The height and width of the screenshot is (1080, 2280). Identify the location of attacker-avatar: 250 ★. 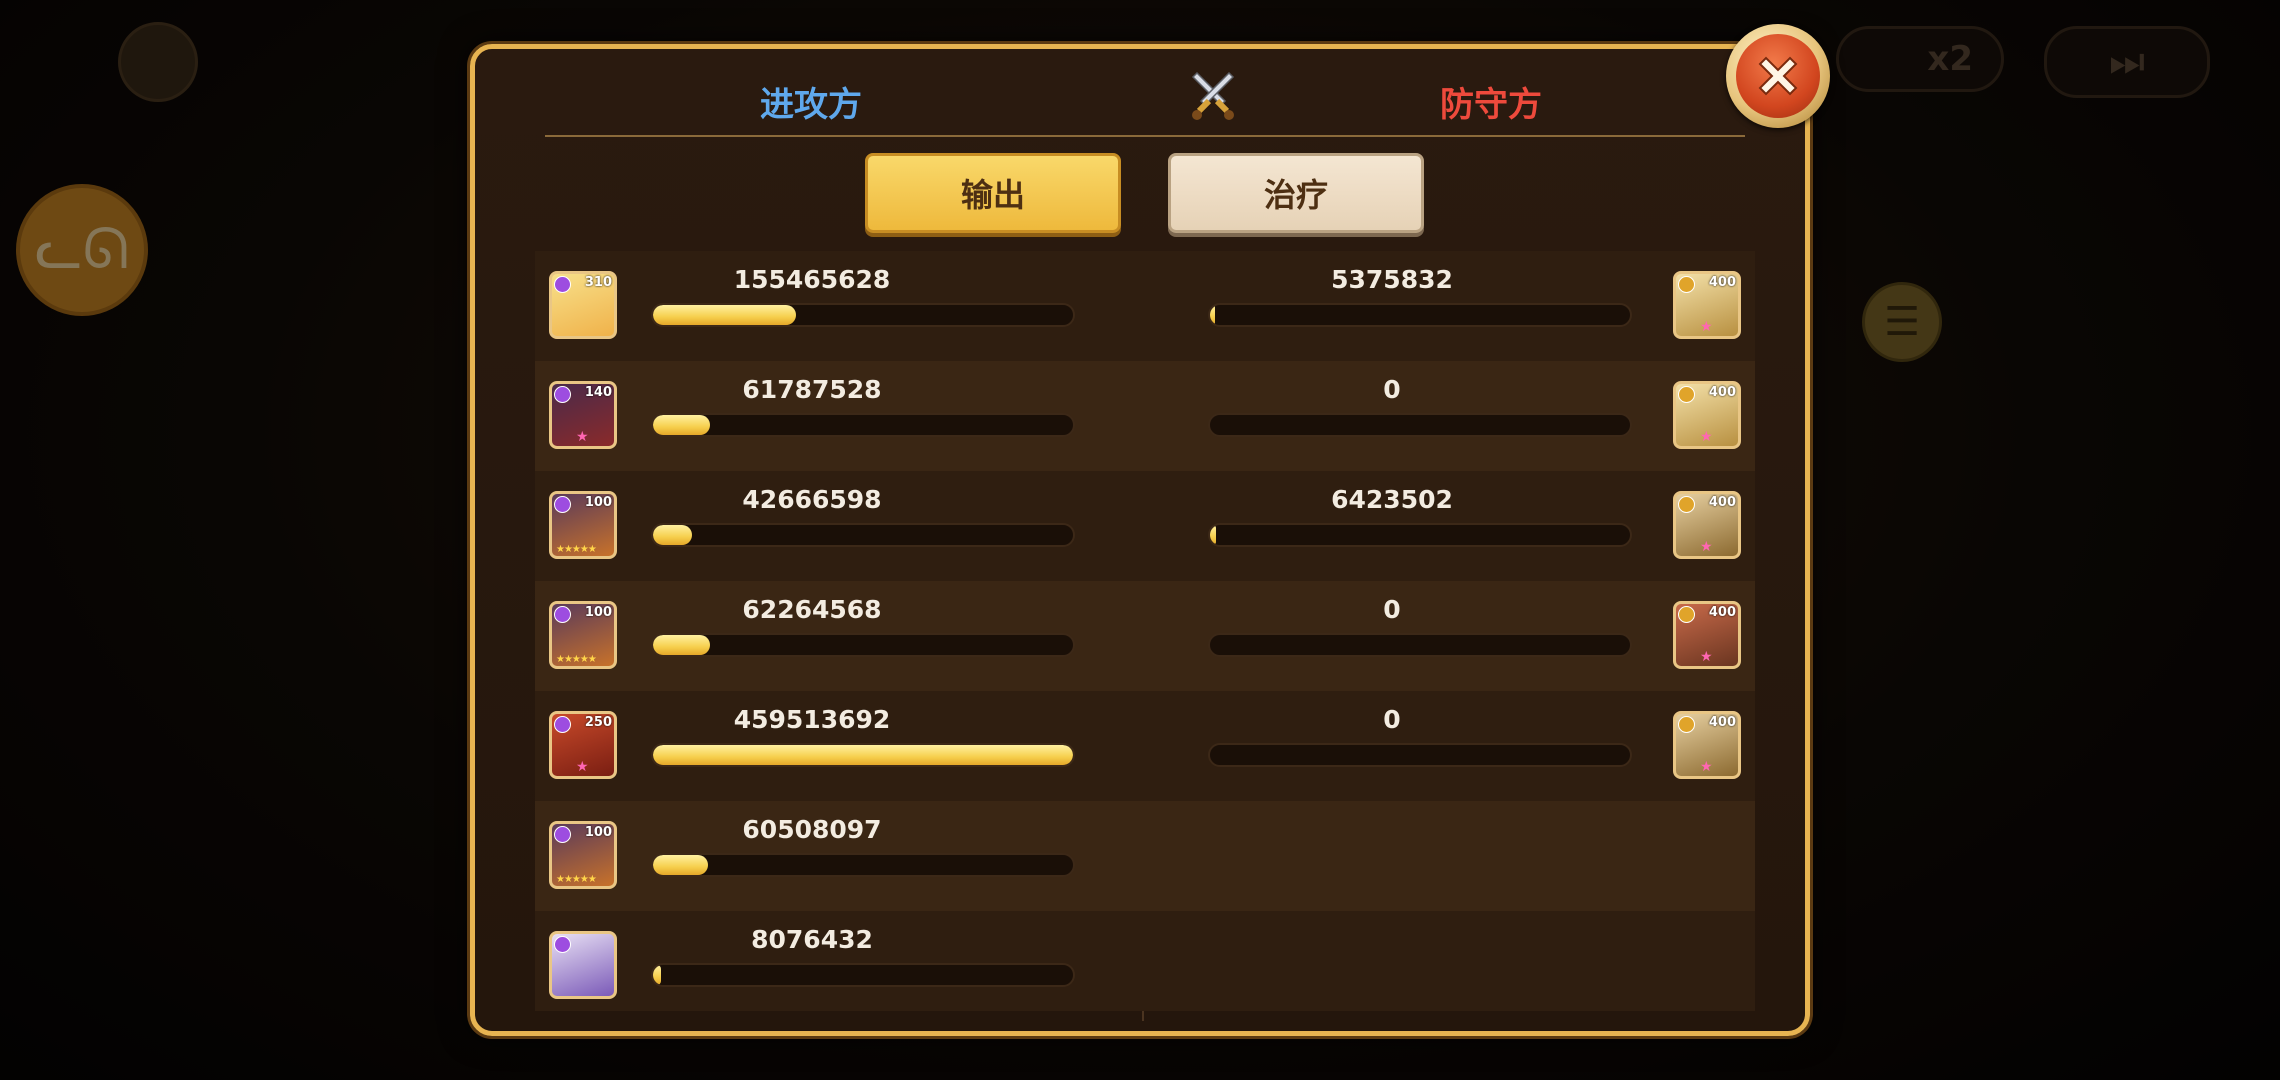
(583, 745).